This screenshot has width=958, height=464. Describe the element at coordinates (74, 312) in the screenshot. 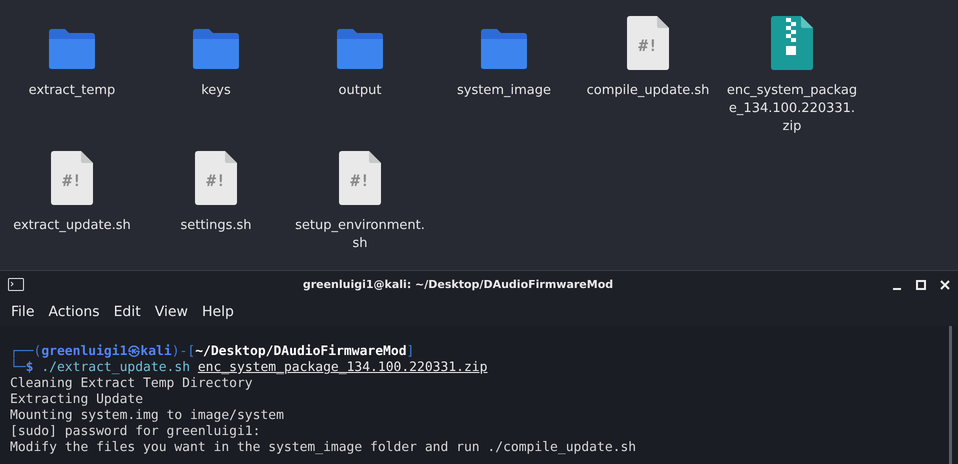

I see `menu-item: Actions` at that location.